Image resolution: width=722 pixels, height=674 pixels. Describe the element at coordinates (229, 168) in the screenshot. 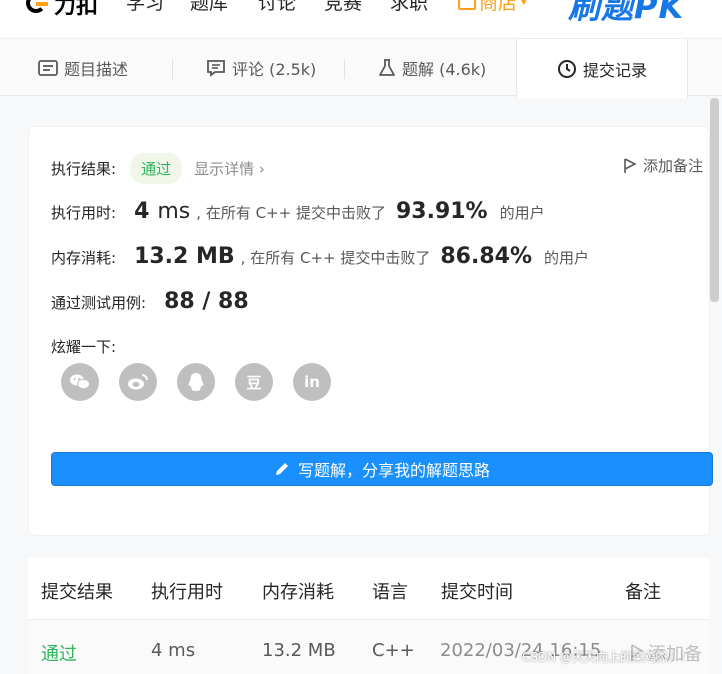

I see `show-details-link: 显示详情 ›` at that location.